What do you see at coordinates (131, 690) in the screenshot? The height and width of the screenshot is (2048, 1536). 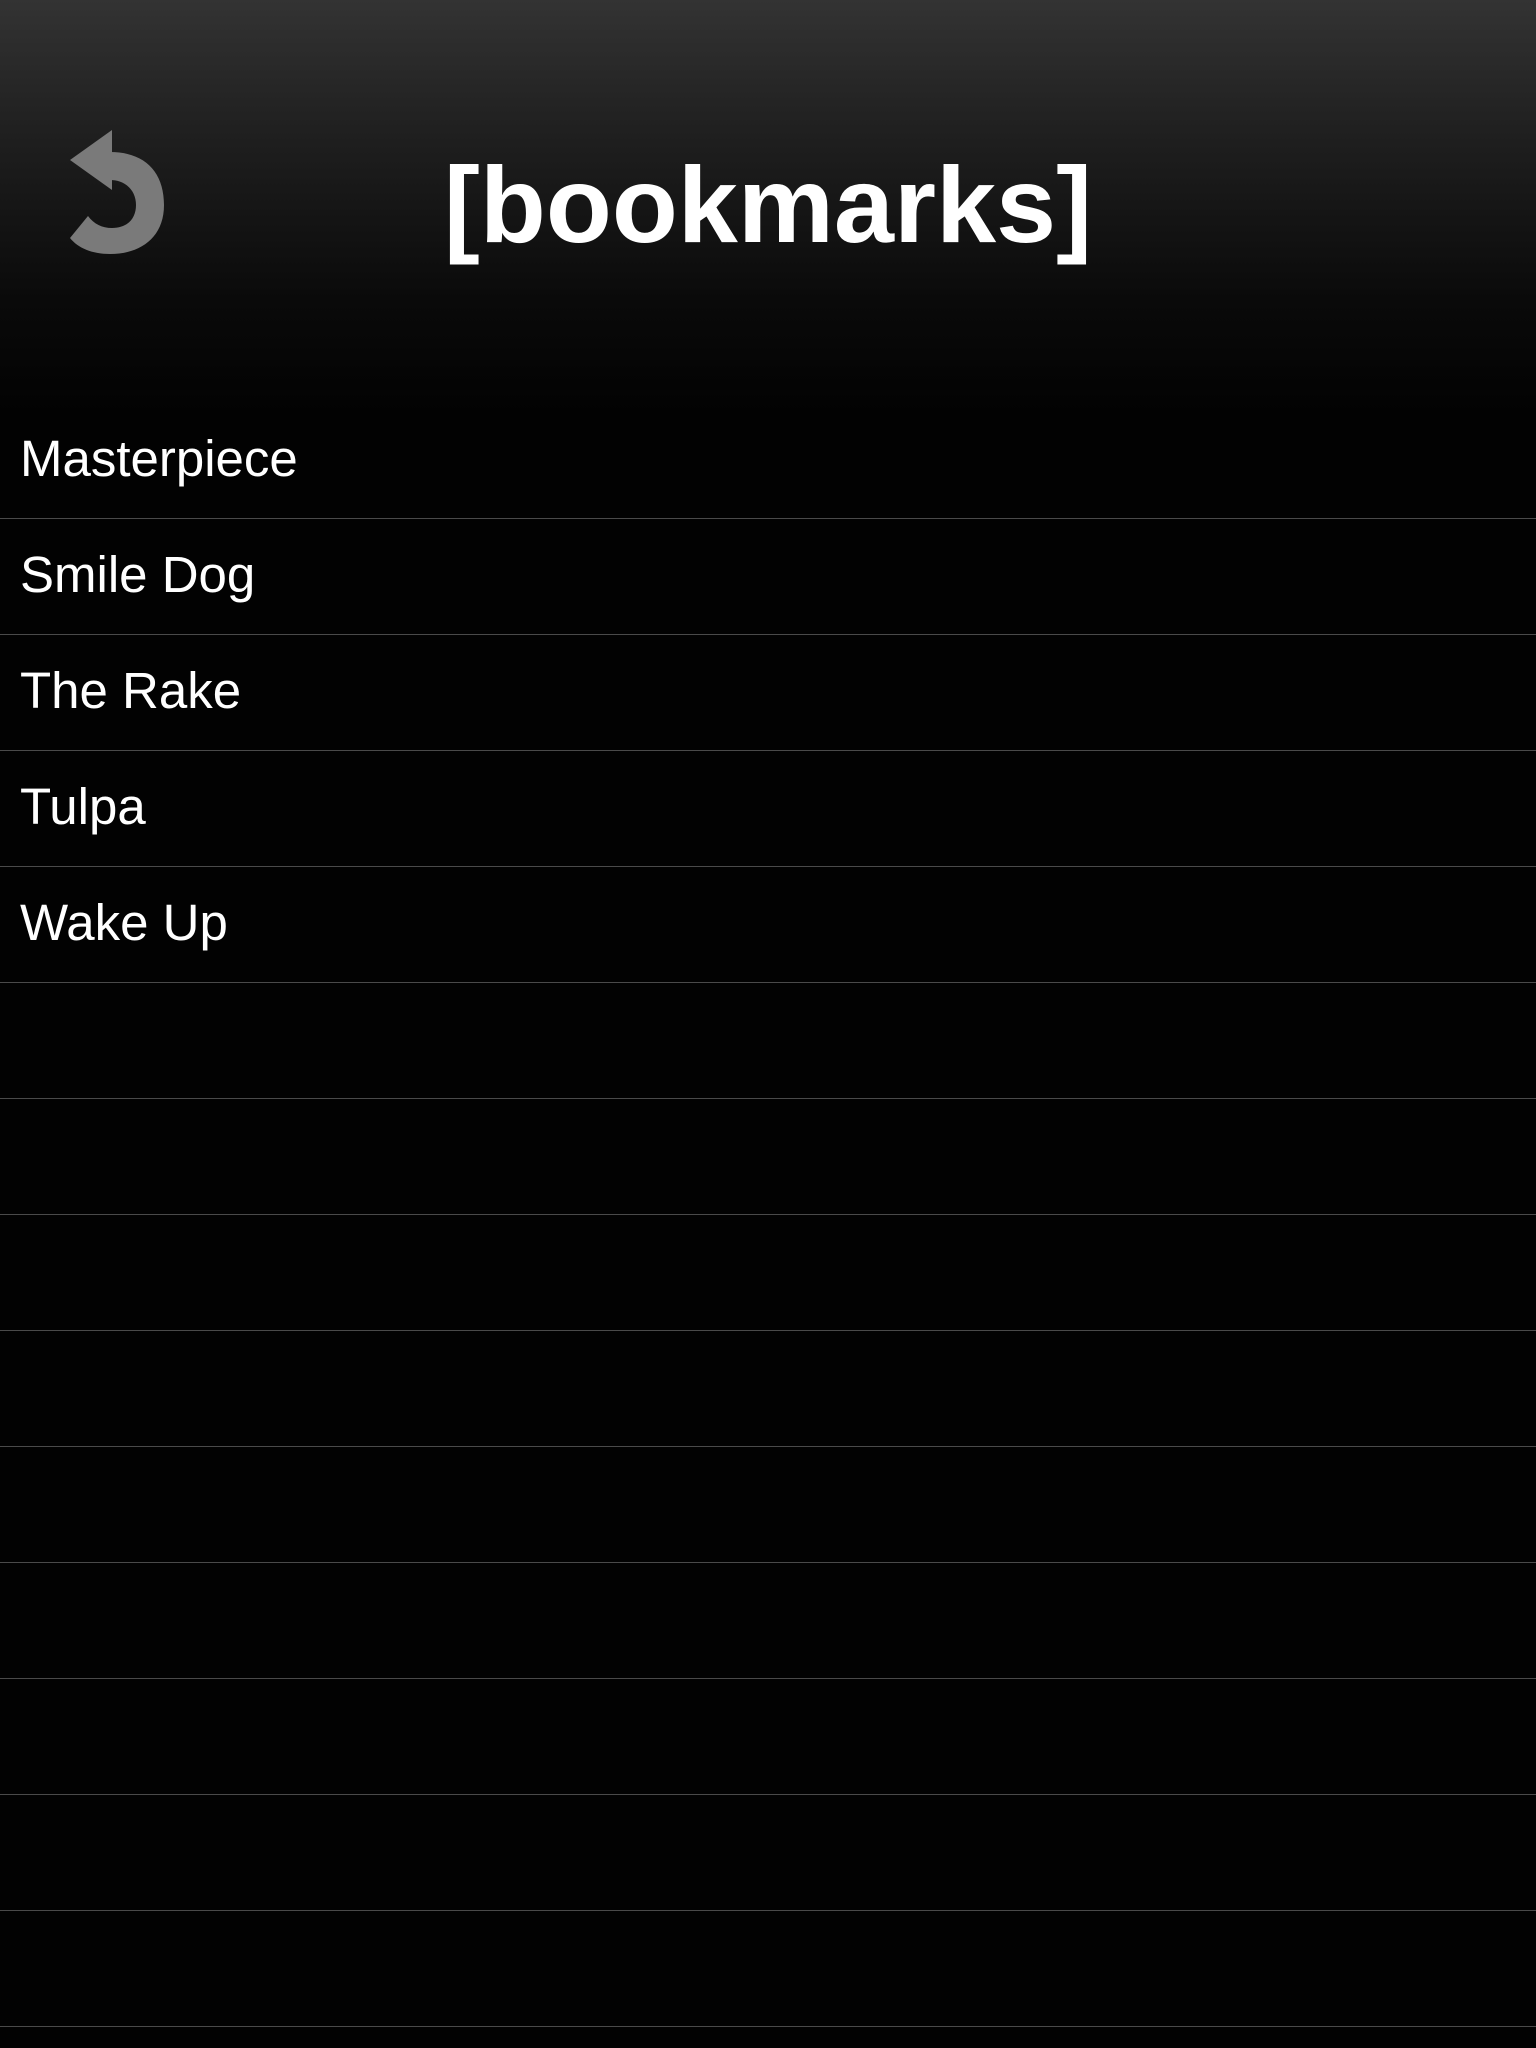 I see `list-item-label: The Rake` at bounding box center [131, 690].